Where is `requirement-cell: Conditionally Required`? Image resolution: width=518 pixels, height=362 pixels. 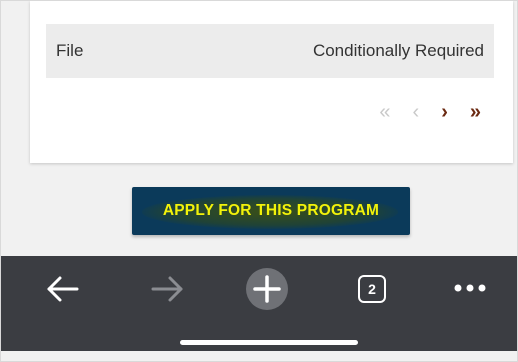 requirement-cell: Conditionally Required is located at coordinates (398, 50).